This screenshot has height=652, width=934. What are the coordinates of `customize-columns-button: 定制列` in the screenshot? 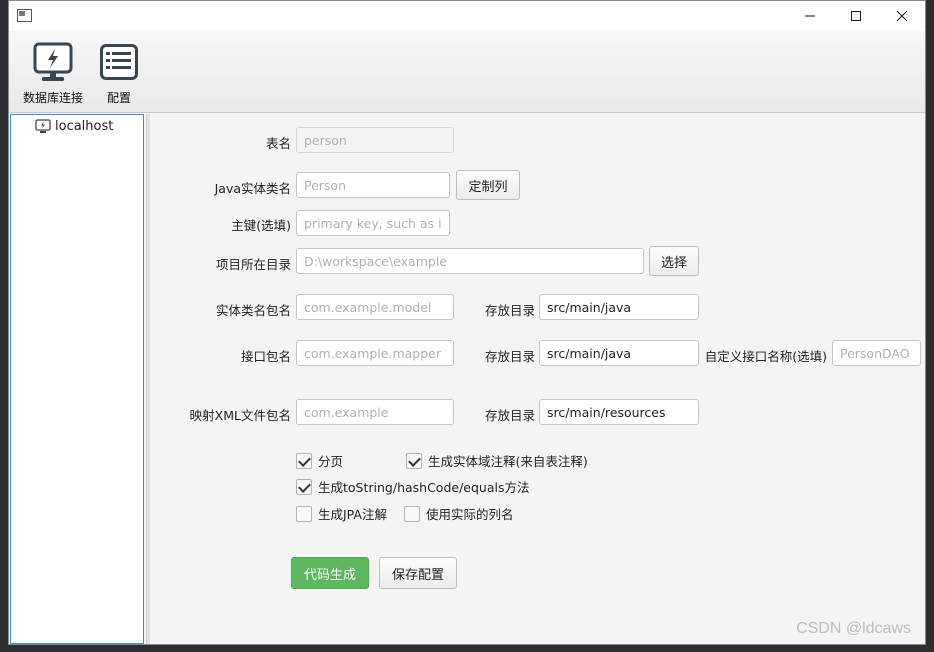 It's located at (488, 185).